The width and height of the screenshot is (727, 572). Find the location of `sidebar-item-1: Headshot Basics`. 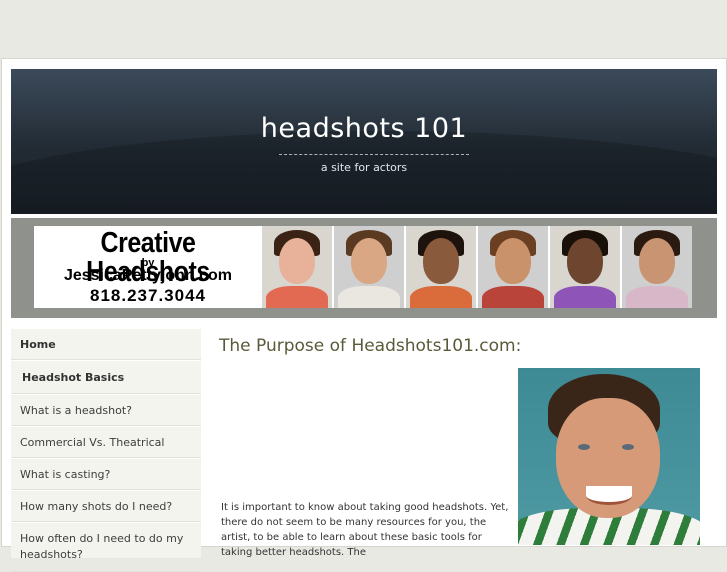

sidebar-item-1: Headshot Basics is located at coordinates (106, 377).